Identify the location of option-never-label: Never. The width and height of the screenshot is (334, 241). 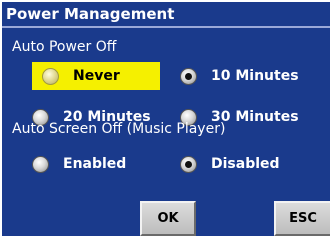
(96, 76).